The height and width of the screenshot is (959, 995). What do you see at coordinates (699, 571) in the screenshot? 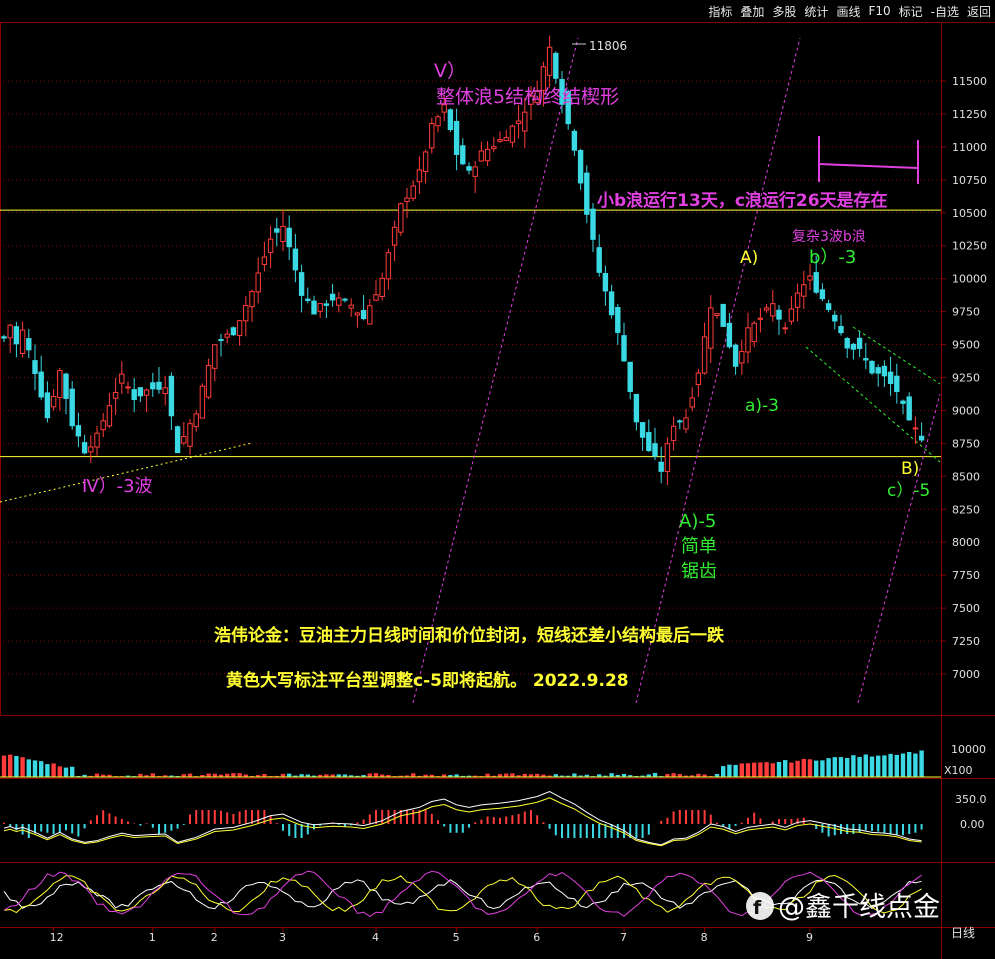
I see `sawtooth-label: 锯齿` at bounding box center [699, 571].